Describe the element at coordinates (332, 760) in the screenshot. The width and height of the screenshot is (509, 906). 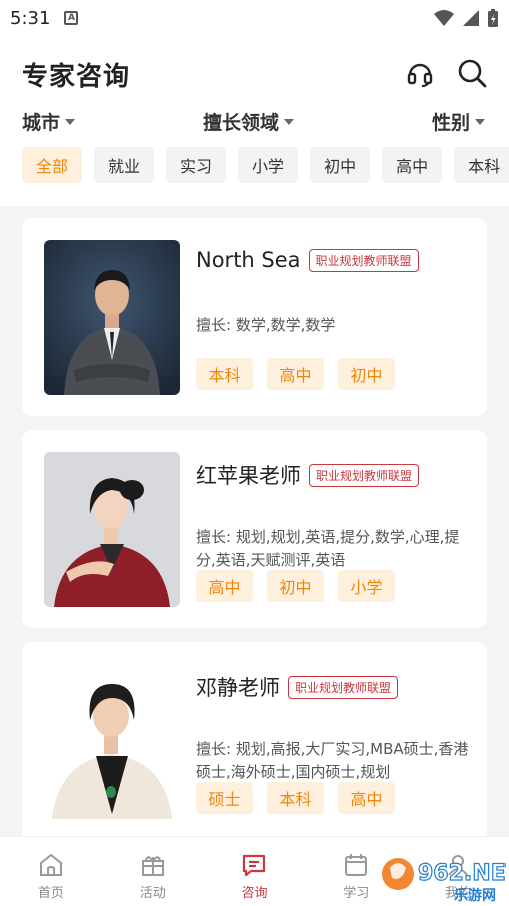
I see `expert-skills: 擅长: 规划,高报,大厂实习,MBA硕士,香港硕士,海外硕士,国内硕士,规划` at that location.